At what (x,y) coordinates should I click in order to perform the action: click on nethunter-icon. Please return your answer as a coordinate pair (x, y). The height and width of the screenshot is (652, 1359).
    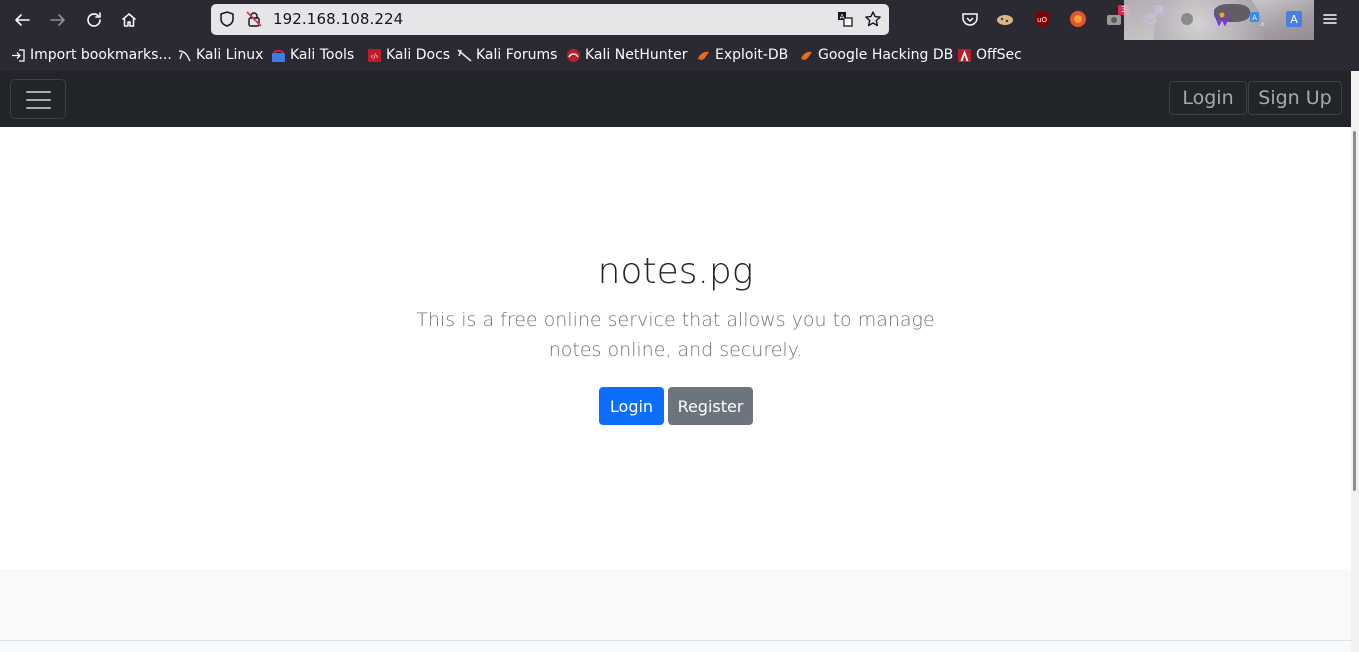
    Looking at the image, I should click on (573, 55).